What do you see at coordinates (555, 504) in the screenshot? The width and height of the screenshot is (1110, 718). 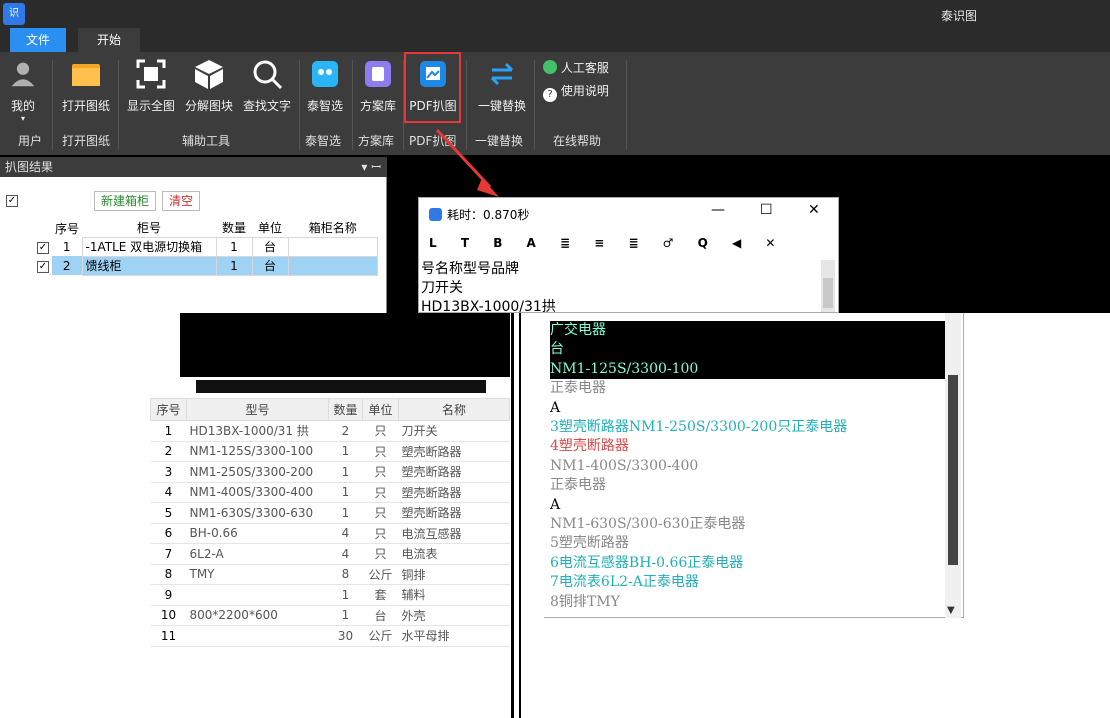 I see `ocr-line: A` at bounding box center [555, 504].